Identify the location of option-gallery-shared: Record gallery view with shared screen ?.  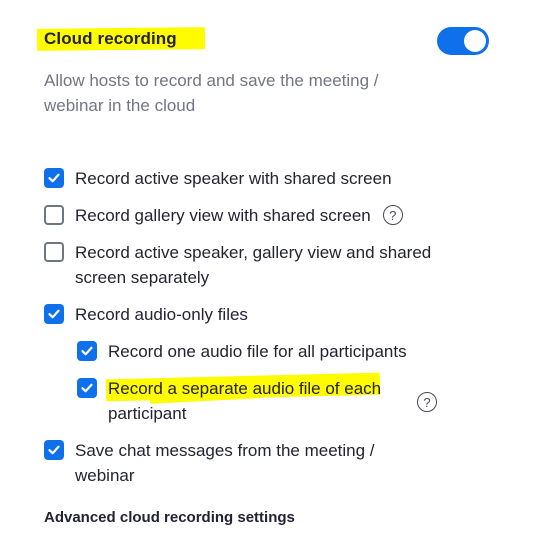
(223, 215).